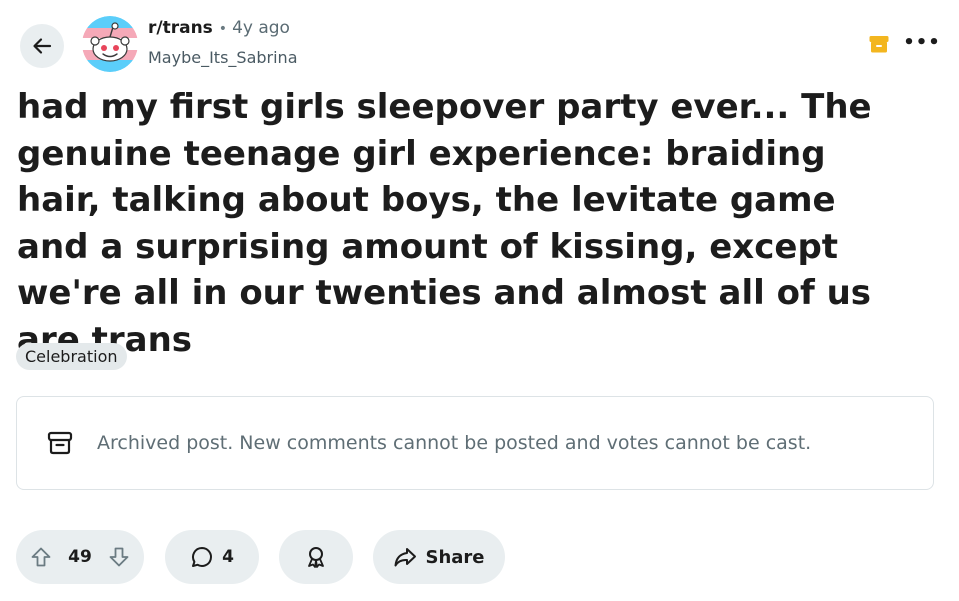 This screenshot has width=959, height=601. What do you see at coordinates (119, 557) in the screenshot?
I see `downvote-arrow-icon` at bounding box center [119, 557].